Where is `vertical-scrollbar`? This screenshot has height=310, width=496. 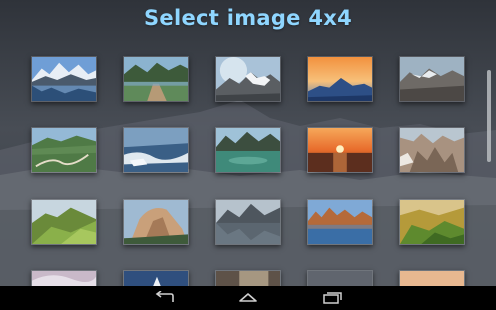 vertical-scrollbar is located at coordinates (489, 116).